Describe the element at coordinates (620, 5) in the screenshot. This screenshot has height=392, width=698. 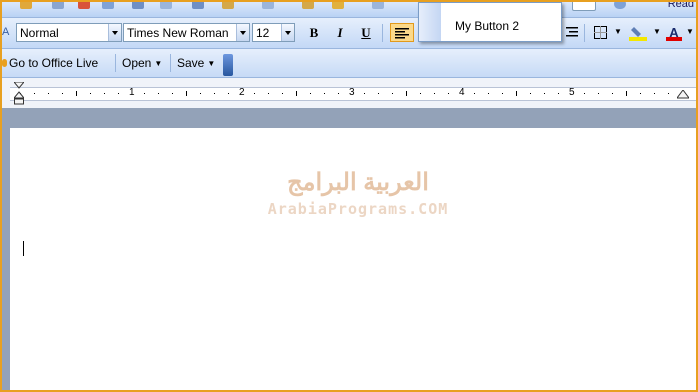
I see `help-icon` at that location.